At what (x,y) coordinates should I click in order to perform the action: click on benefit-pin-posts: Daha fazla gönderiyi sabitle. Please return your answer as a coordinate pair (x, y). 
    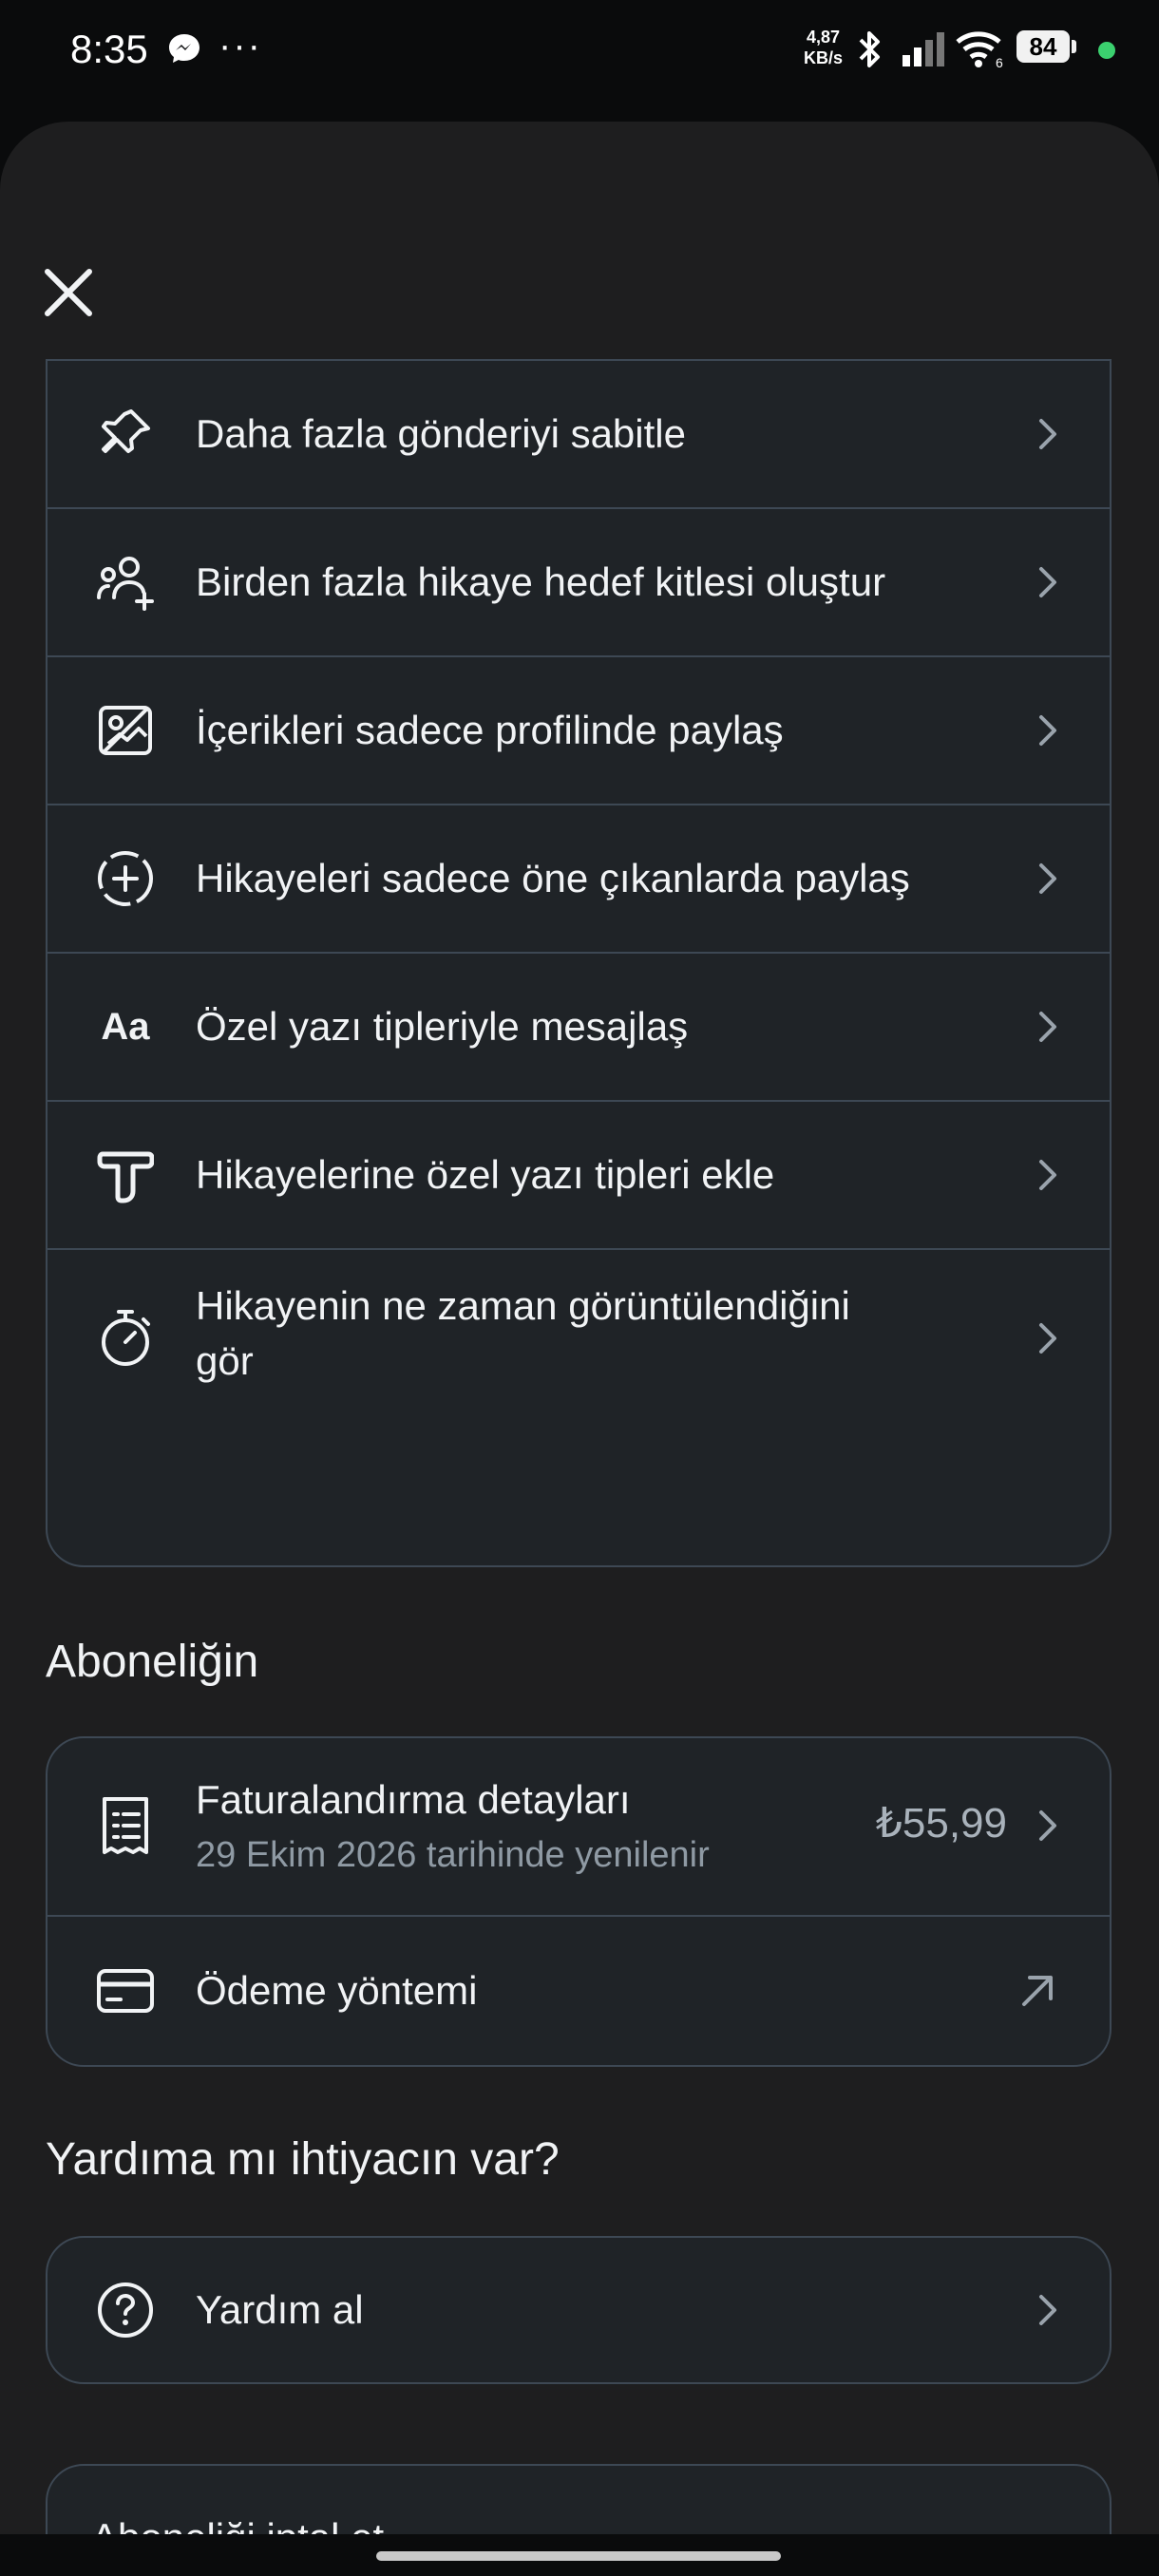
    Looking at the image, I should click on (579, 434).